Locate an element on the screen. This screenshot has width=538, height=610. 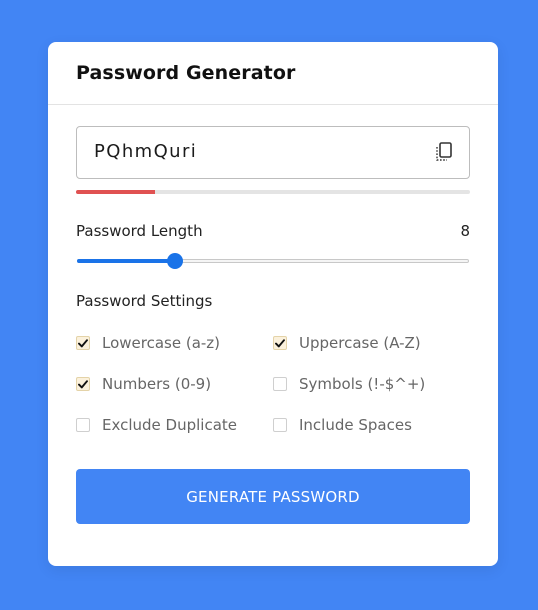
password-output-field: PQhmQuri is located at coordinates (273, 152).